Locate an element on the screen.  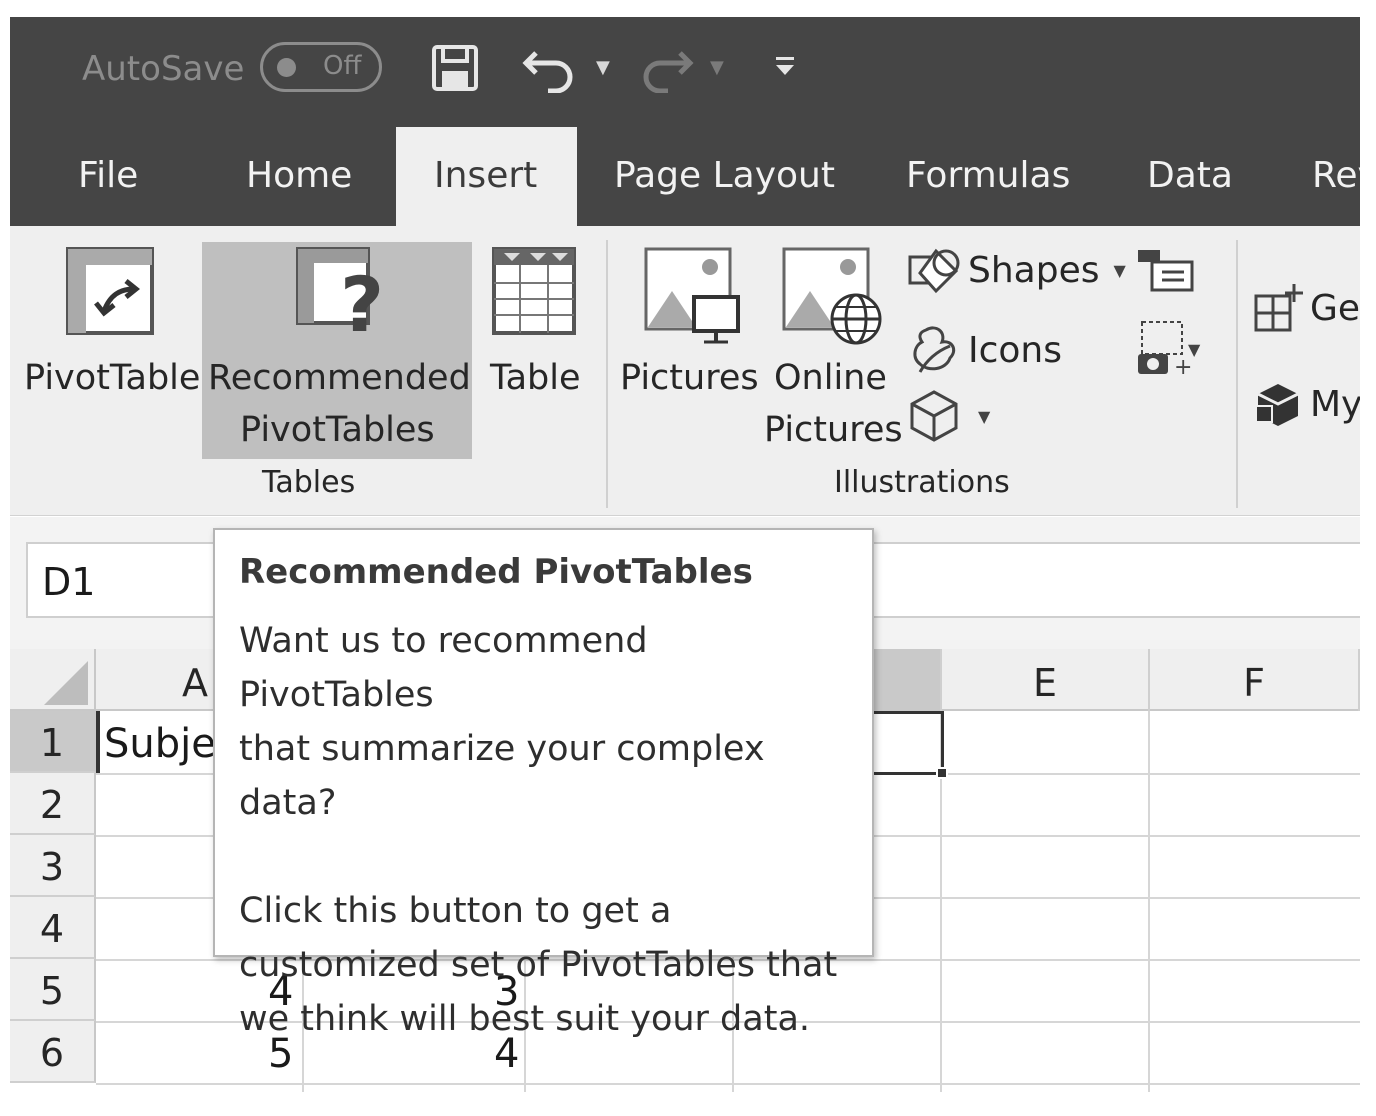
3d-models-button: ▼ is located at coordinates (948, 416).